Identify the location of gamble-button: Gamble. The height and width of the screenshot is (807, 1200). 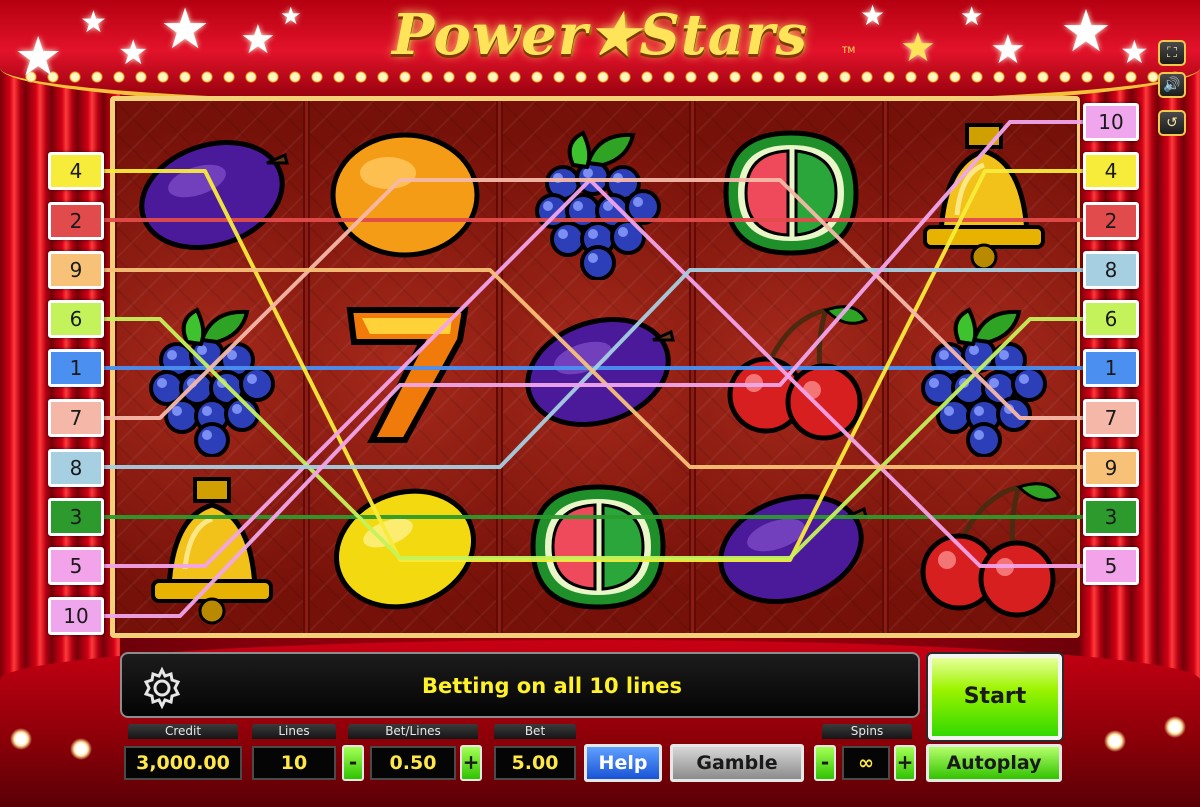
(737, 763).